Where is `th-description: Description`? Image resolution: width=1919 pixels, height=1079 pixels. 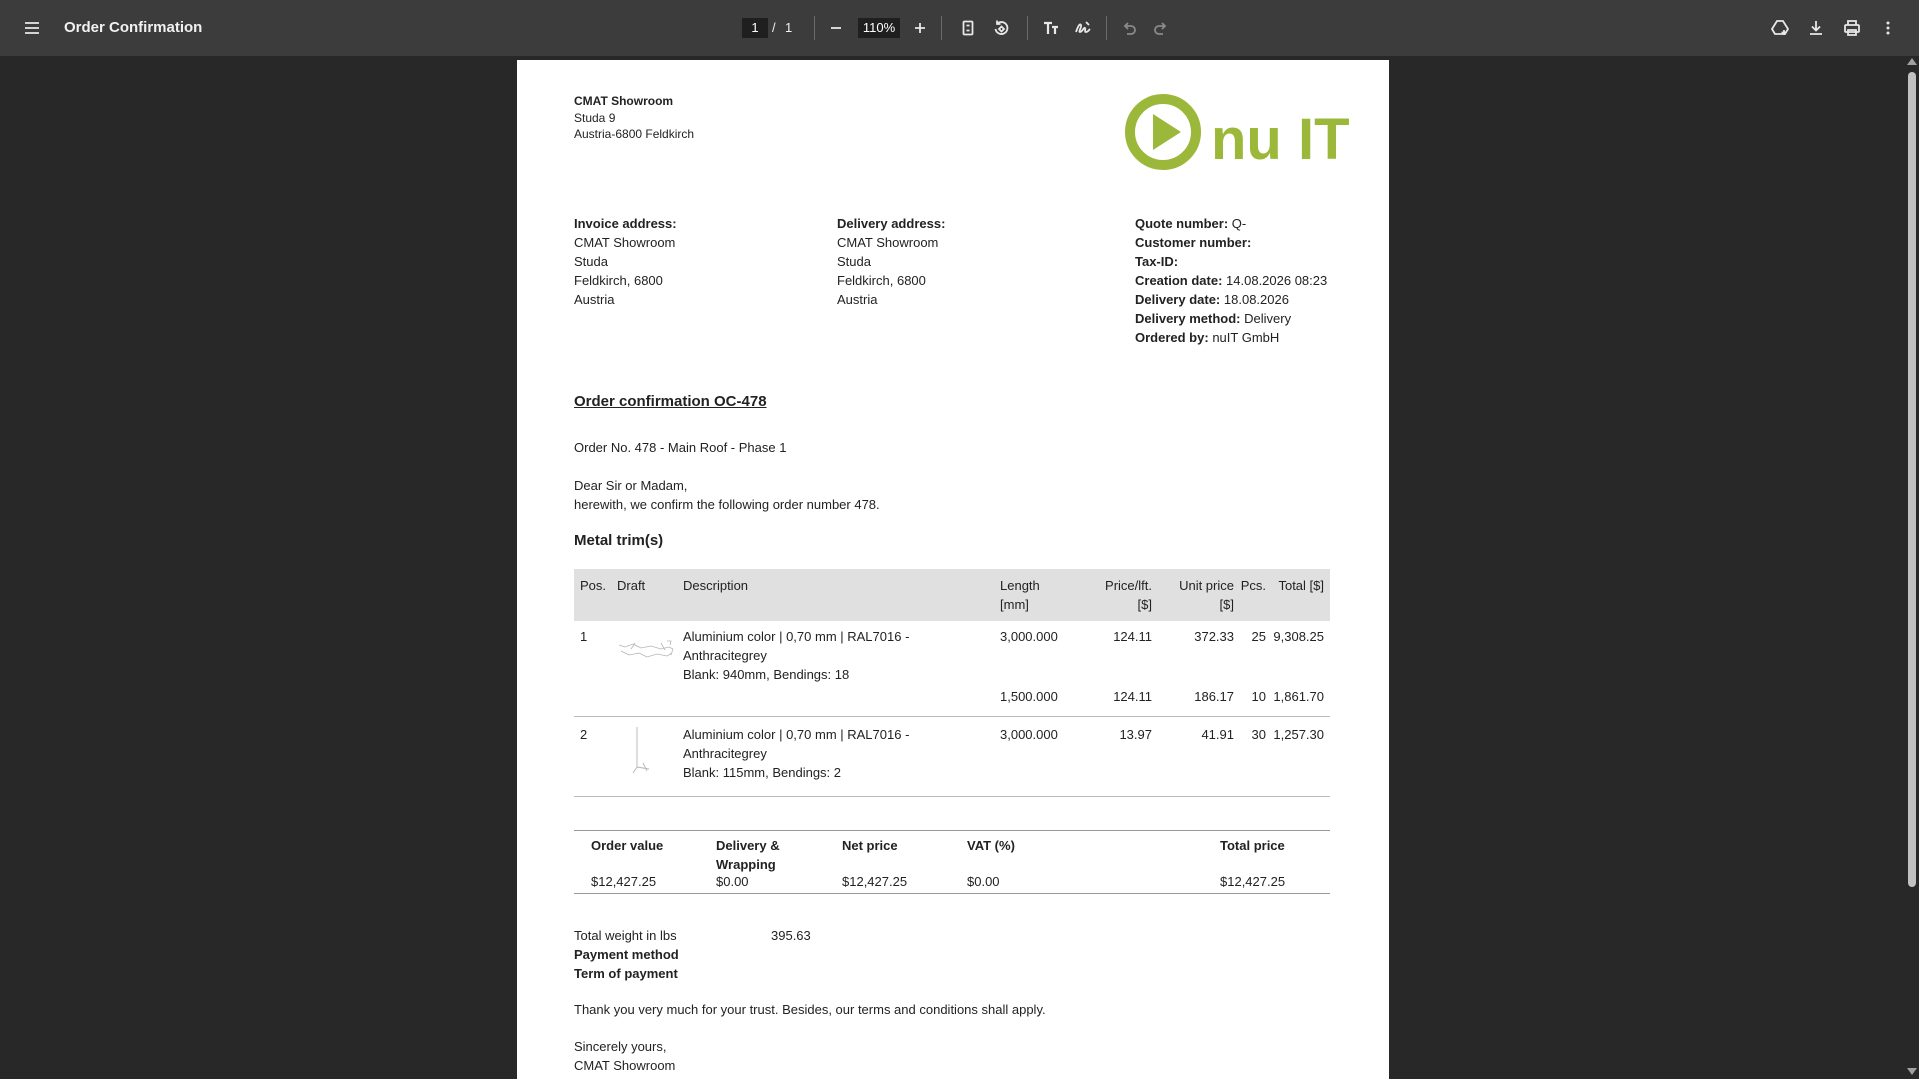
th-description: Description is located at coordinates (716, 585).